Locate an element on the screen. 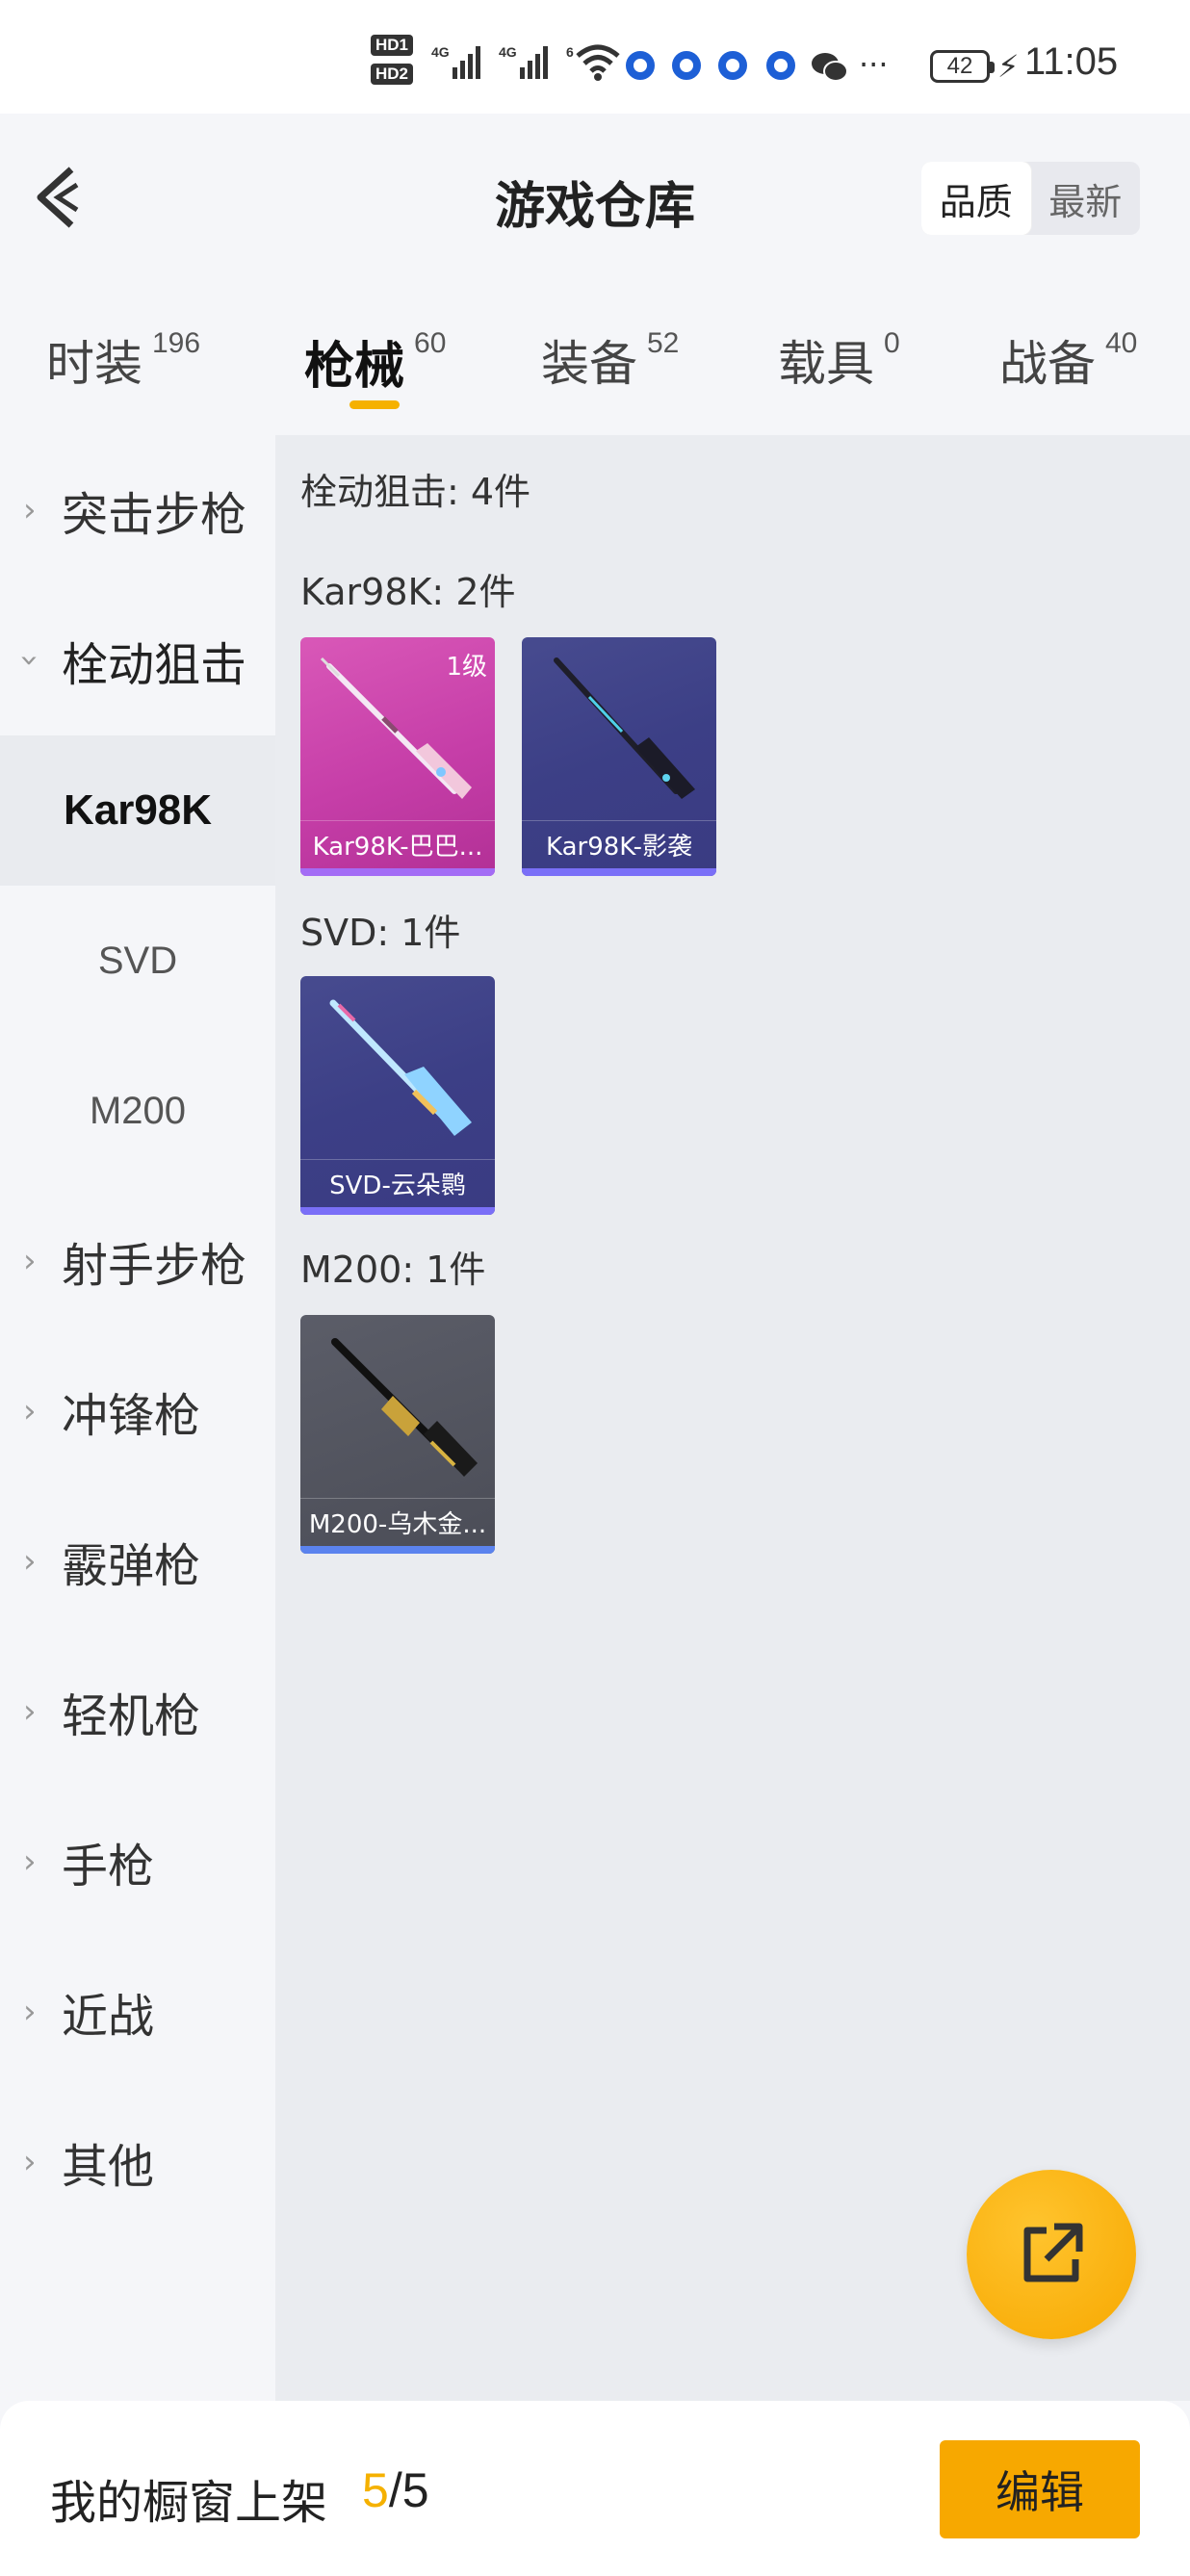  tab-vehicles: 载具 0 is located at coordinates (839, 360).